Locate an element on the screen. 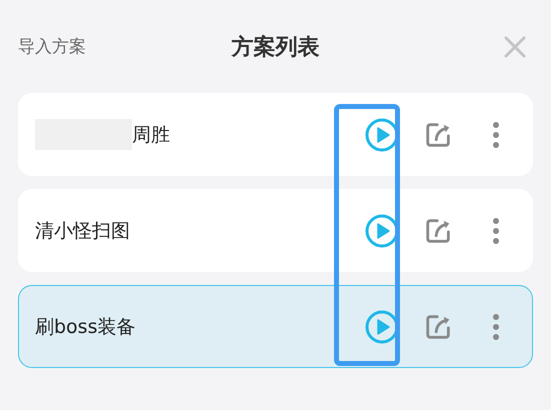 This screenshot has height=410, width=551. close-icon is located at coordinates (515, 46).